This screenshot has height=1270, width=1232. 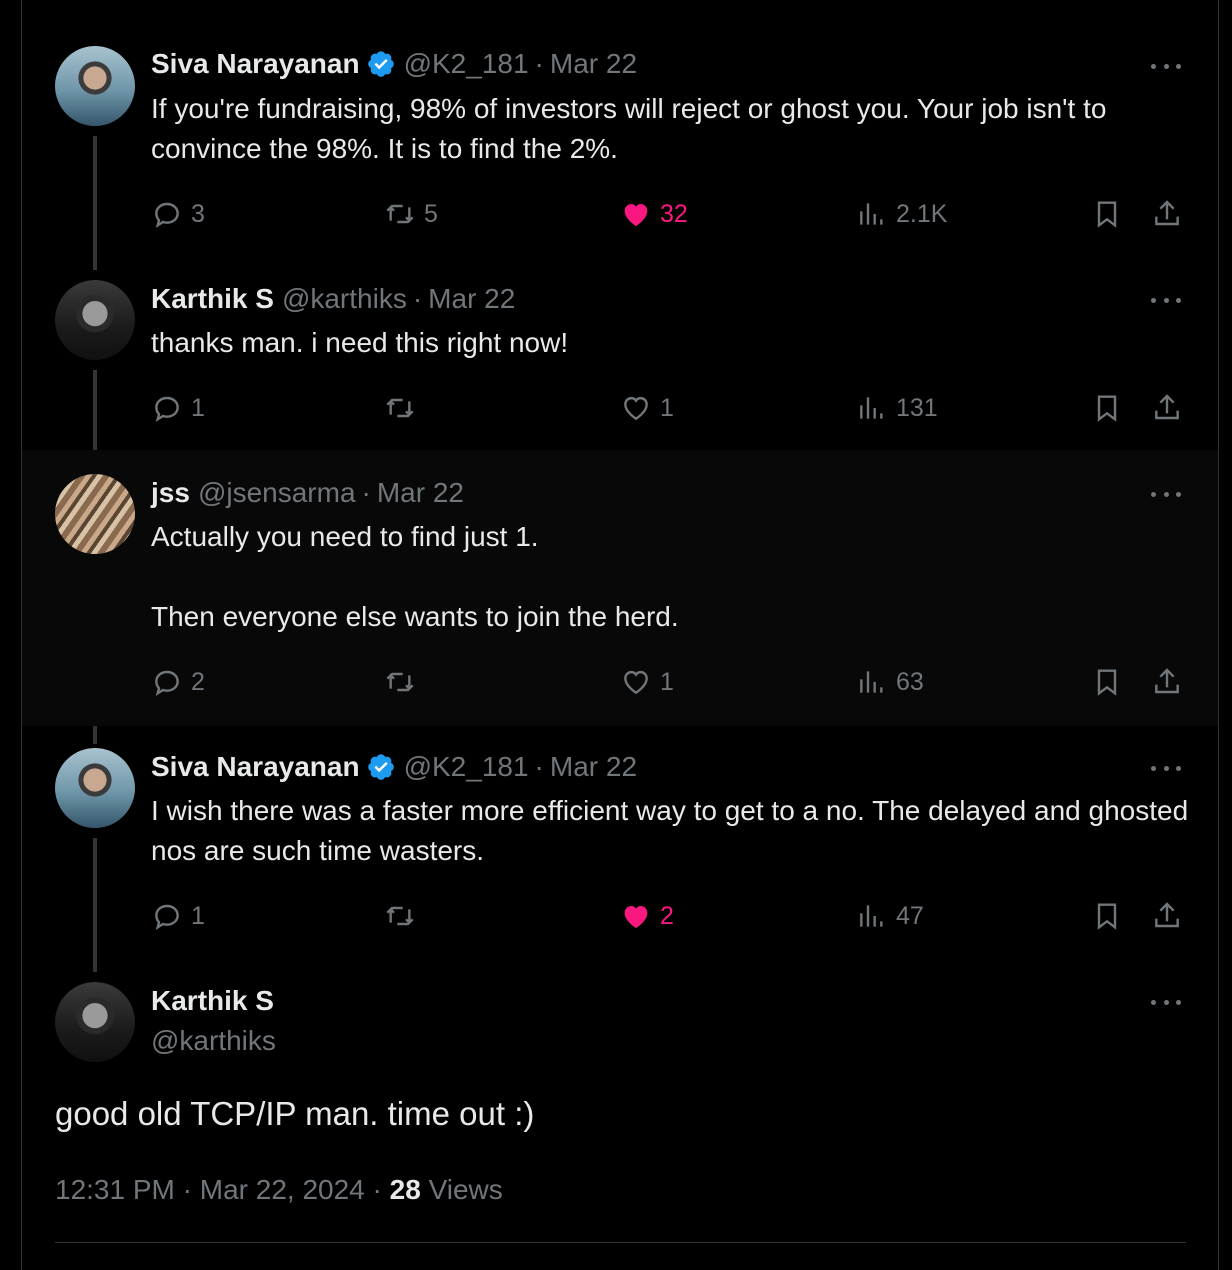 I want to click on like-button: 32, so click(x=654, y=214).